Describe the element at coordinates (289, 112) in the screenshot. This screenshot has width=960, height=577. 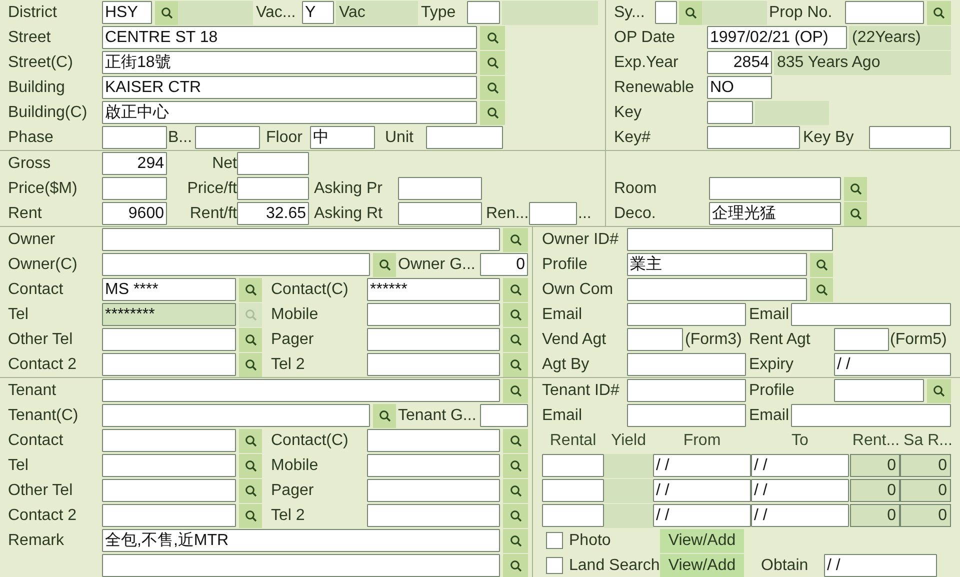
I see `input-field: 啟正中心` at that location.